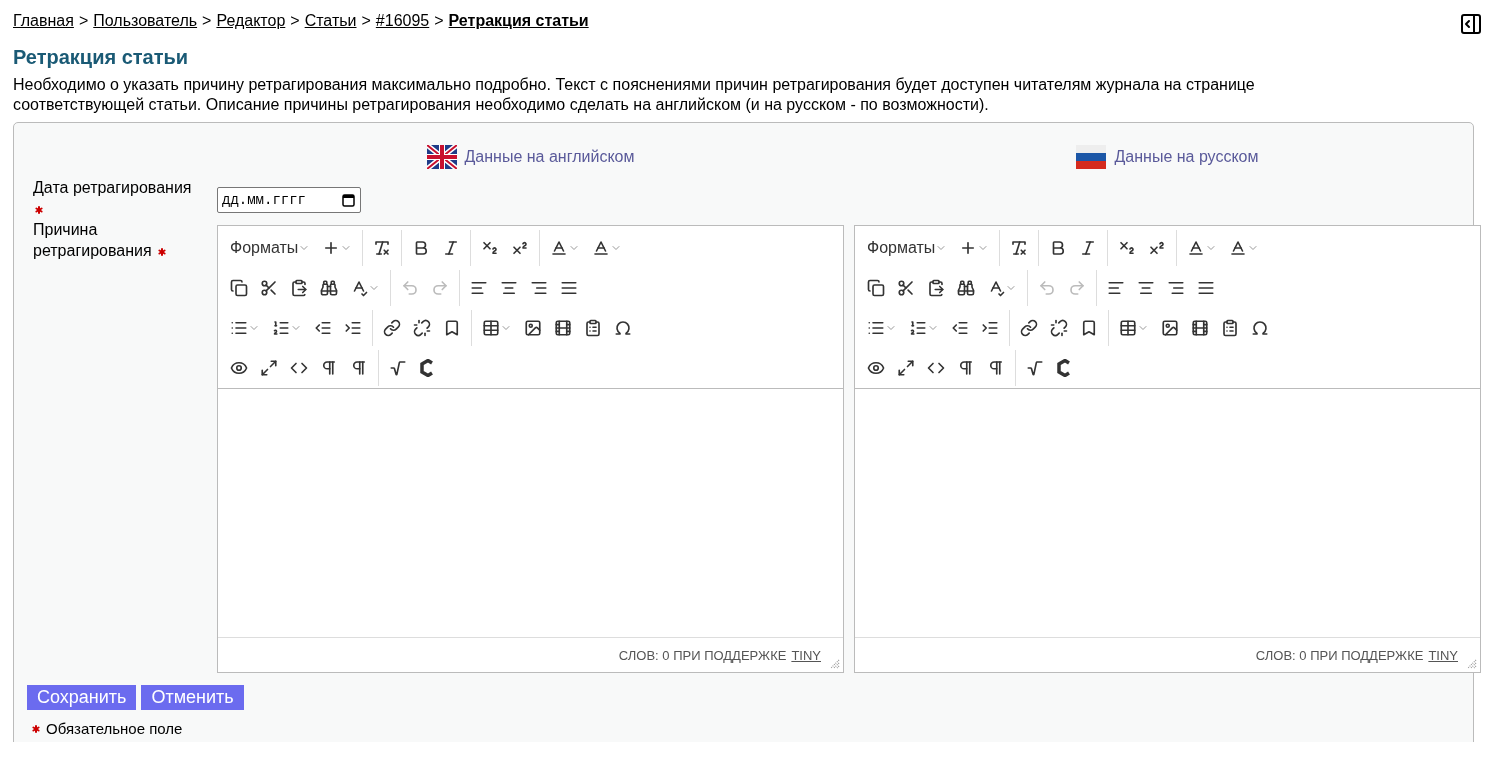  Describe the element at coordinates (402, 21) in the screenshot. I see `breadcrumb-link: #16095` at that location.